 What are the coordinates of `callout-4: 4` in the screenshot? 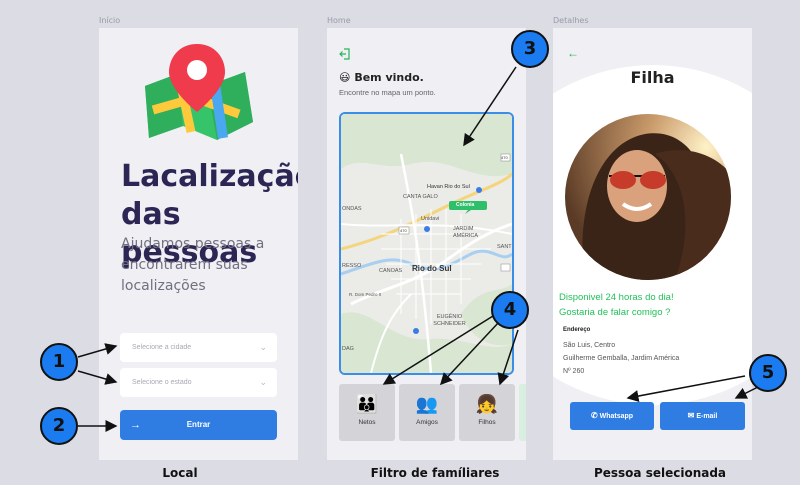 It's located at (510, 310).